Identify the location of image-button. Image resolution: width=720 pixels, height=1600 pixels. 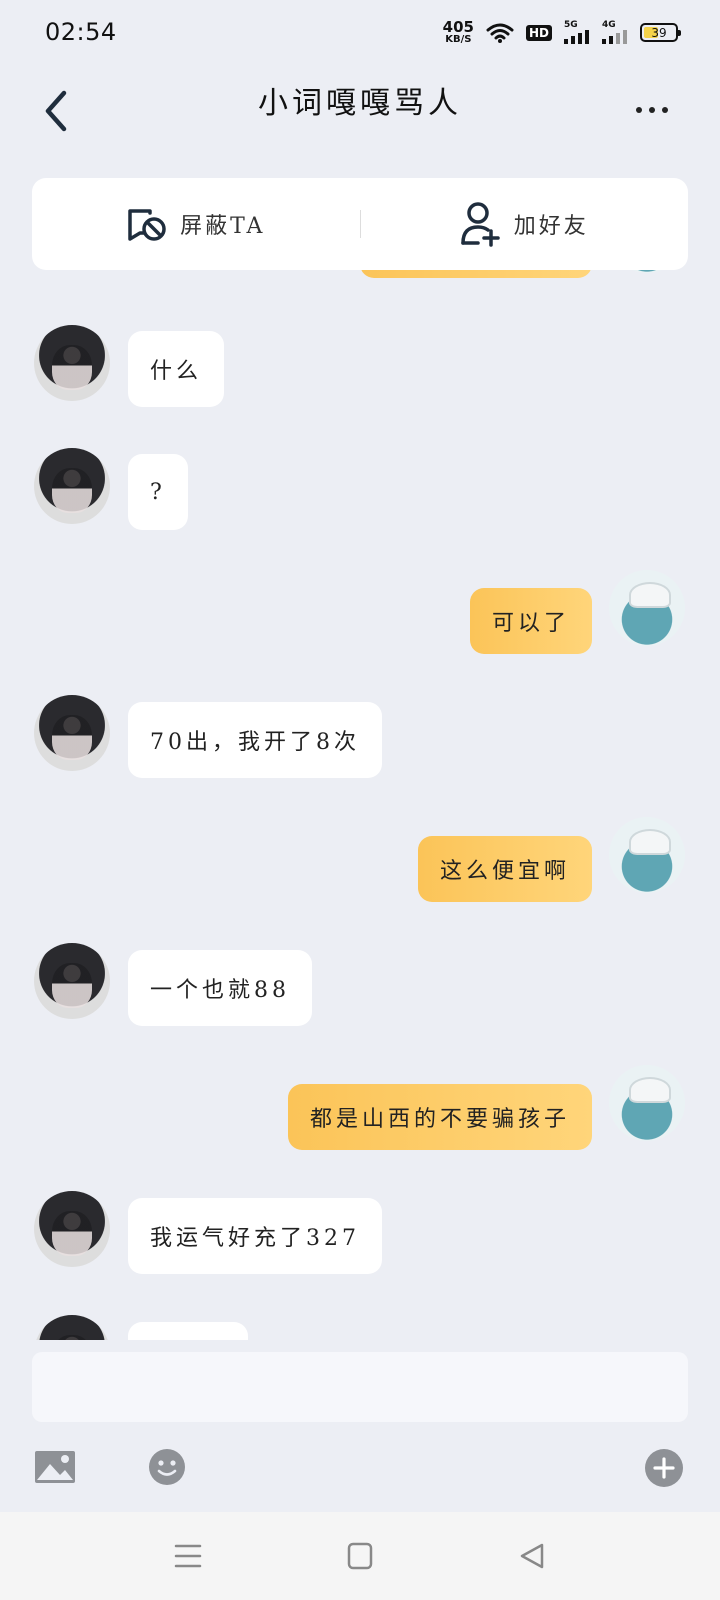
(55, 1467).